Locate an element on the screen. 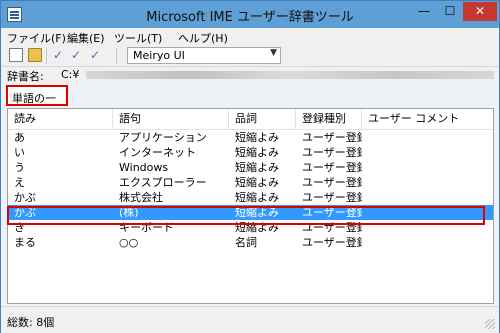 The image size is (500, 333). column-header-phrase: 語句 is located at coordinates (171, 119).